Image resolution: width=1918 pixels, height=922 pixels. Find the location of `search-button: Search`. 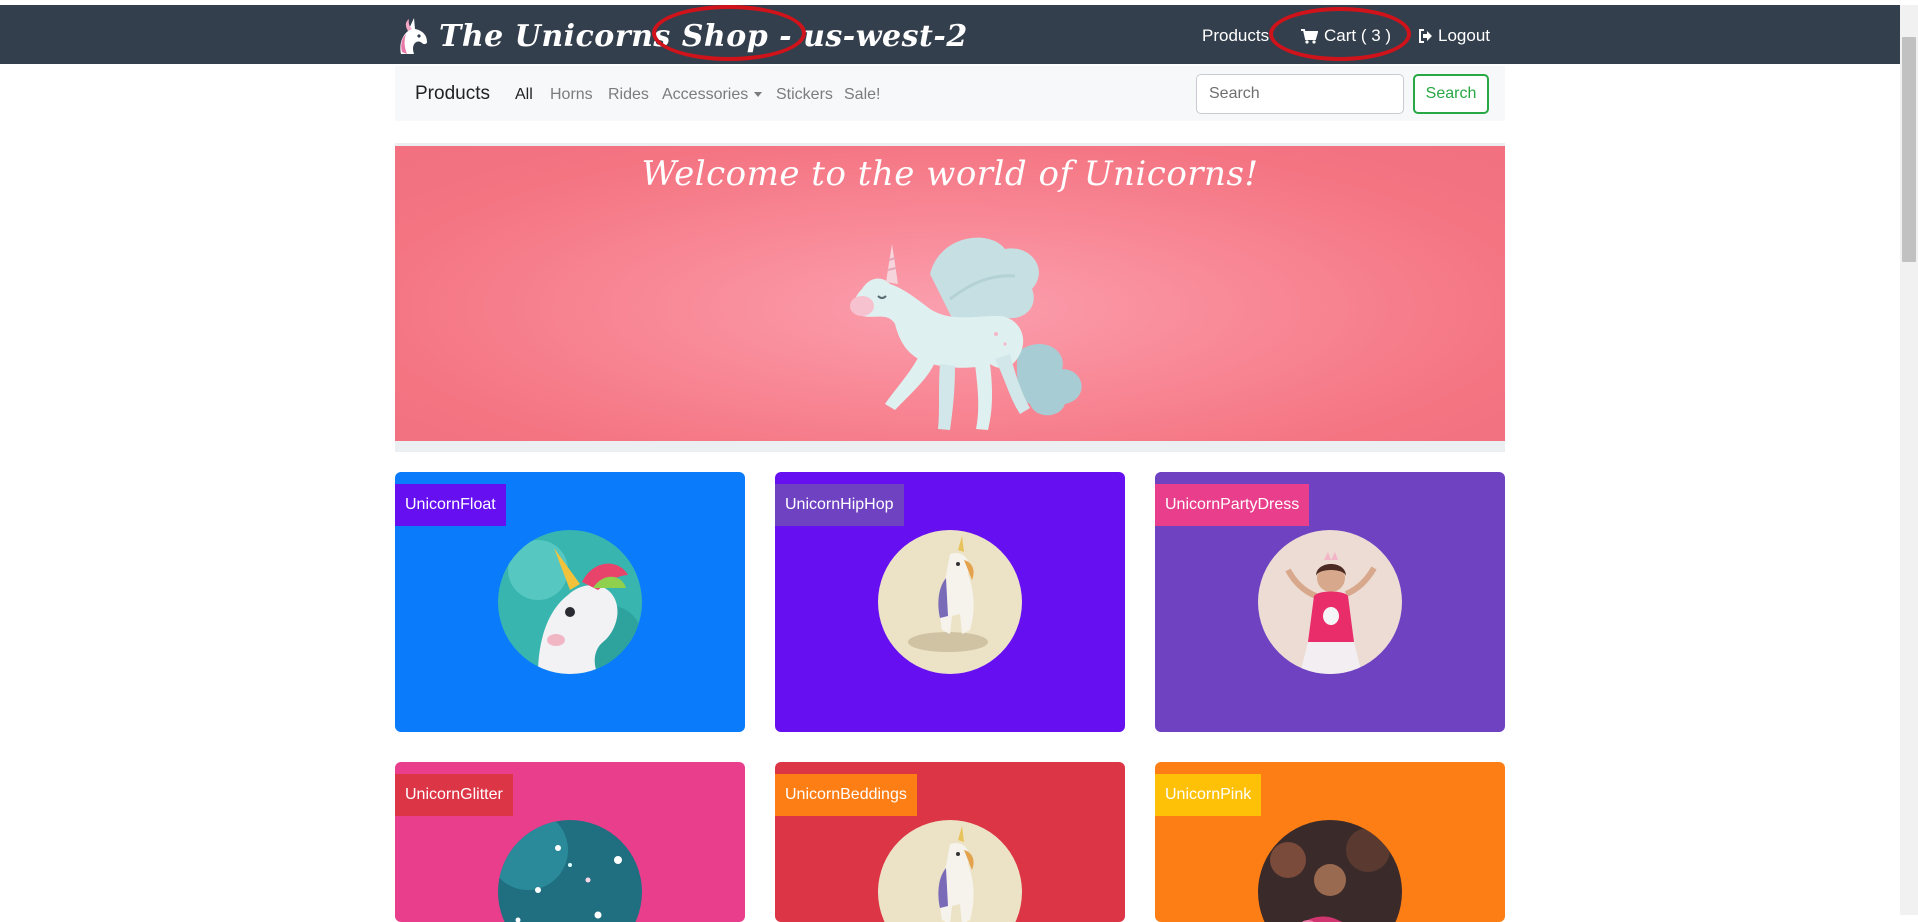

search-button: Search is located at coordinates (1451, 94).